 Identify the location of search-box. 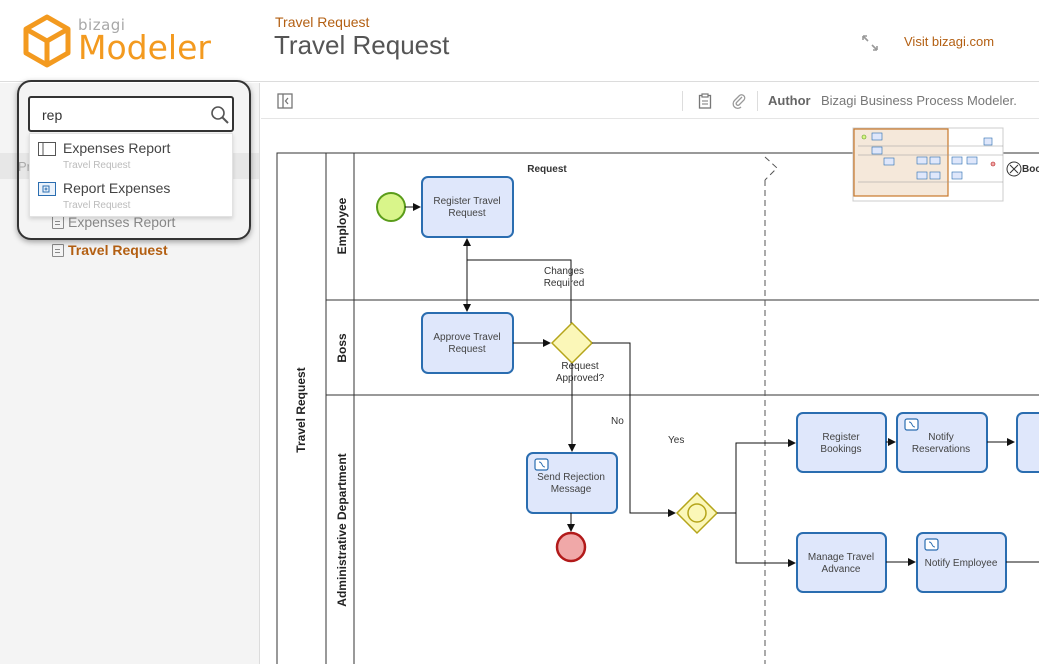
(131, 114).